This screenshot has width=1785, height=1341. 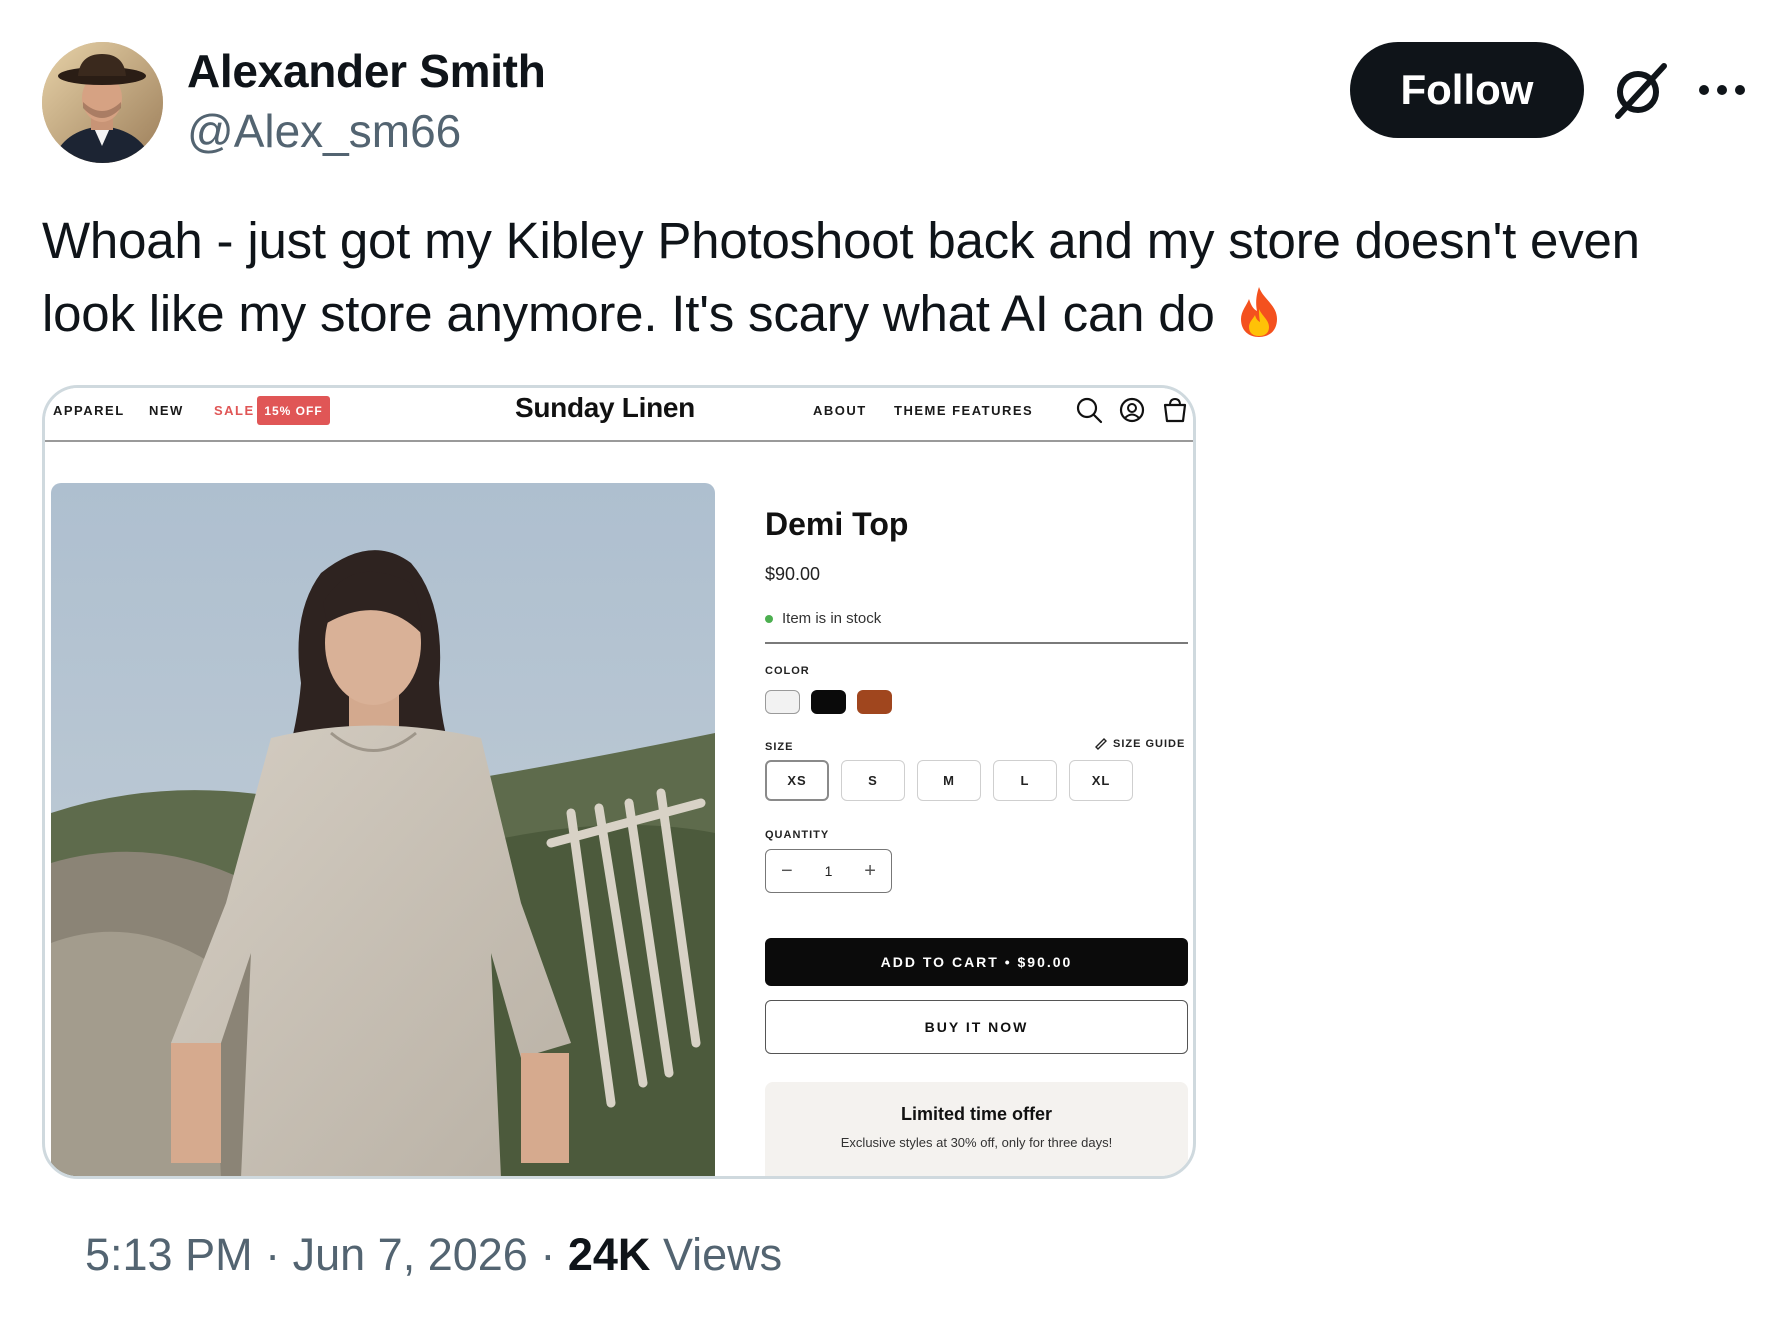 What do you see at coordinates (410, 1254) in the screenshot?
I see `tweet-date: Jun 7, 2026` at bounding box center [410, 1254].